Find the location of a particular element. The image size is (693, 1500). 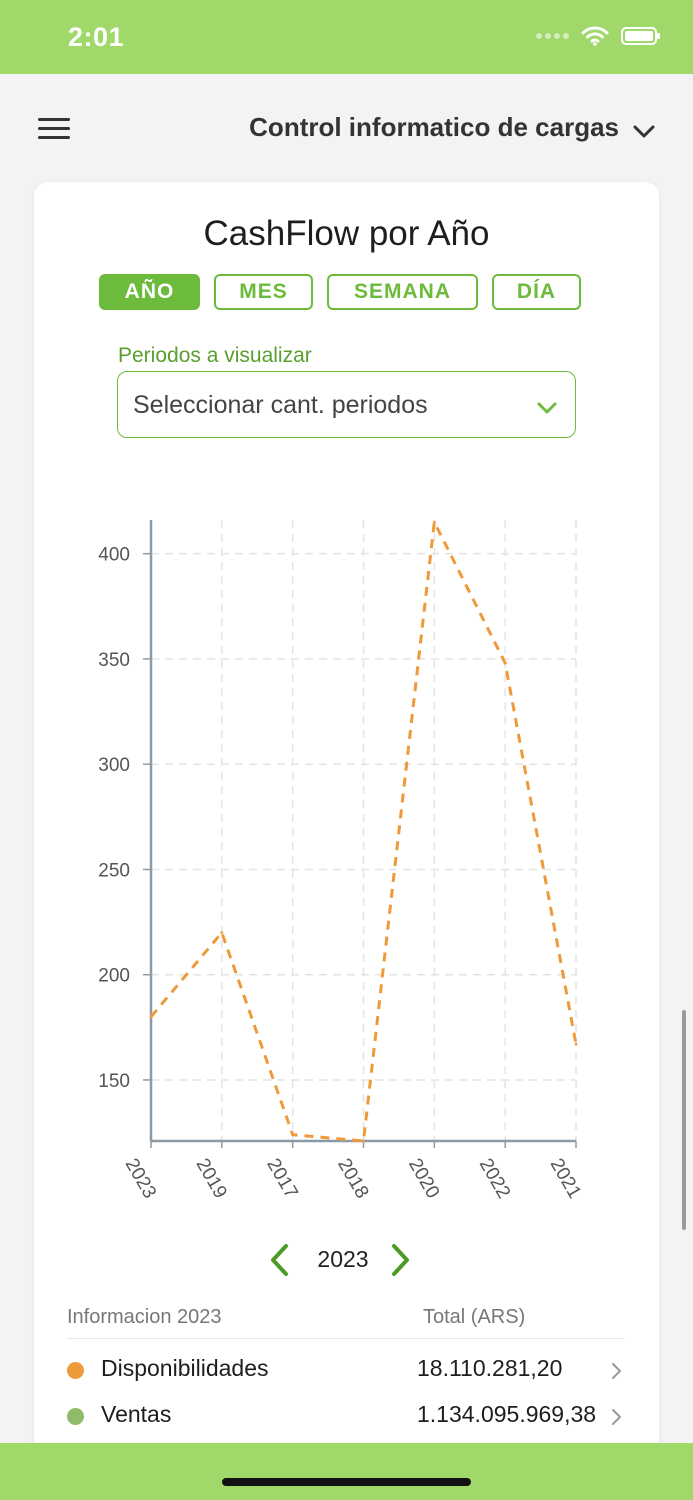

y-tick-label: 250 is located at coordinates (114, 870).